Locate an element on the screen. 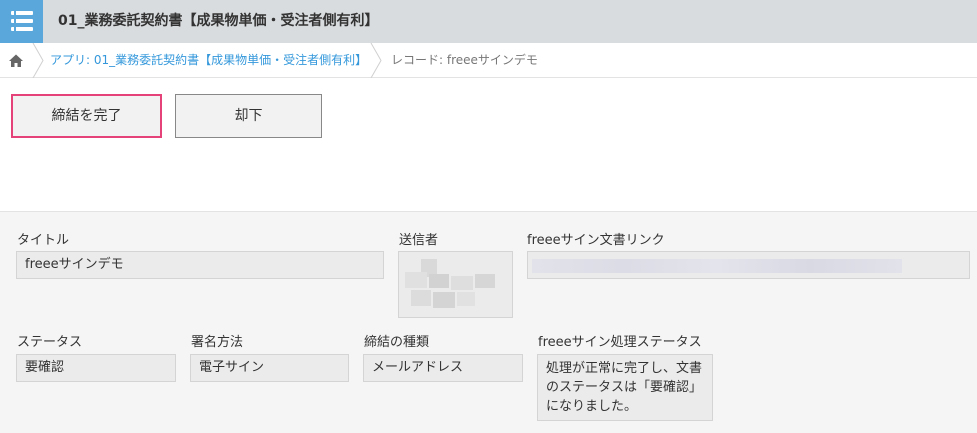 The width and height of the screenshot is (977, 433). complete-contract-button: 締結を完了 is located at coordinates (86, 116).